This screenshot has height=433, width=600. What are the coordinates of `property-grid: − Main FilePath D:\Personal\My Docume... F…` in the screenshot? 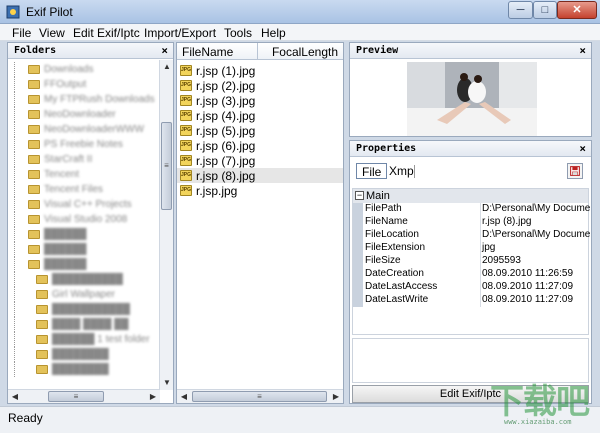 It's located at (471, 261).